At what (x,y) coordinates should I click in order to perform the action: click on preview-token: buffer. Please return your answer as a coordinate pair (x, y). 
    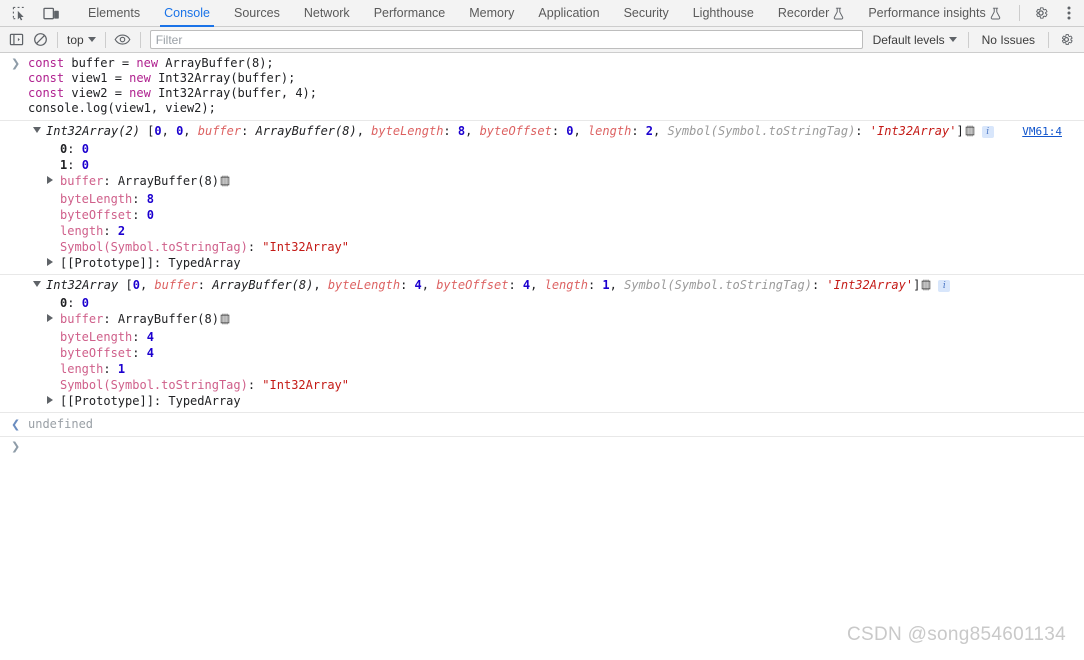
    Looking at the image, I should click on (176, 285).